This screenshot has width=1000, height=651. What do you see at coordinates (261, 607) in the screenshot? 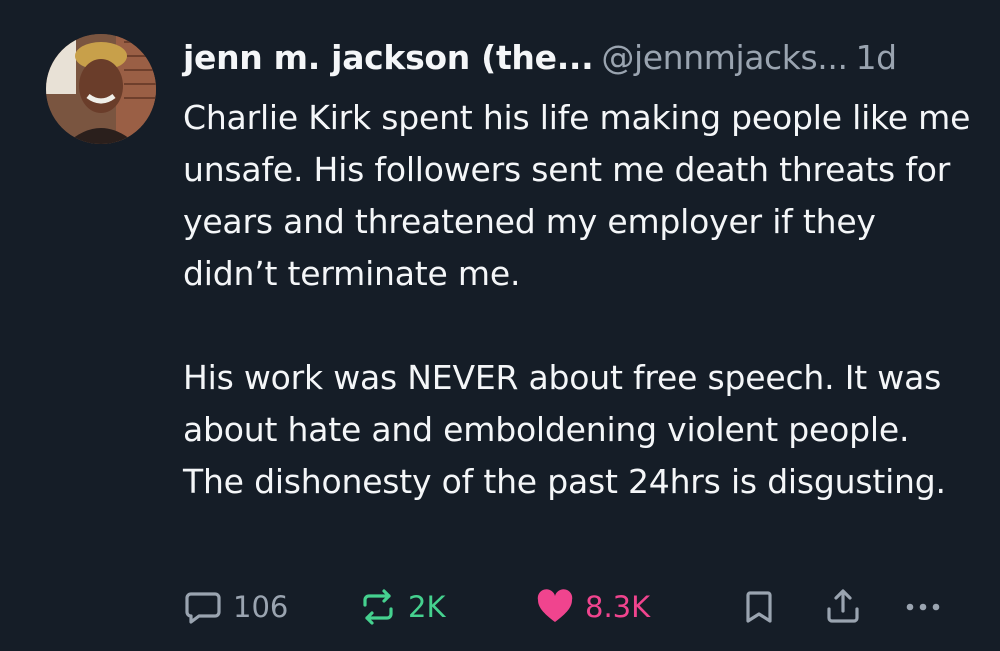
I see `reply-count: 106` at bounding box center [261, 607].